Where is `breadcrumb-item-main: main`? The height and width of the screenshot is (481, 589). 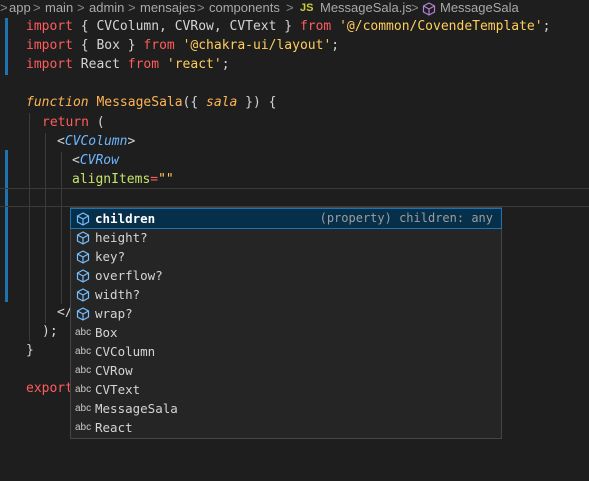
breadcrumb-item-main: main is located at coordinates (59, 7).